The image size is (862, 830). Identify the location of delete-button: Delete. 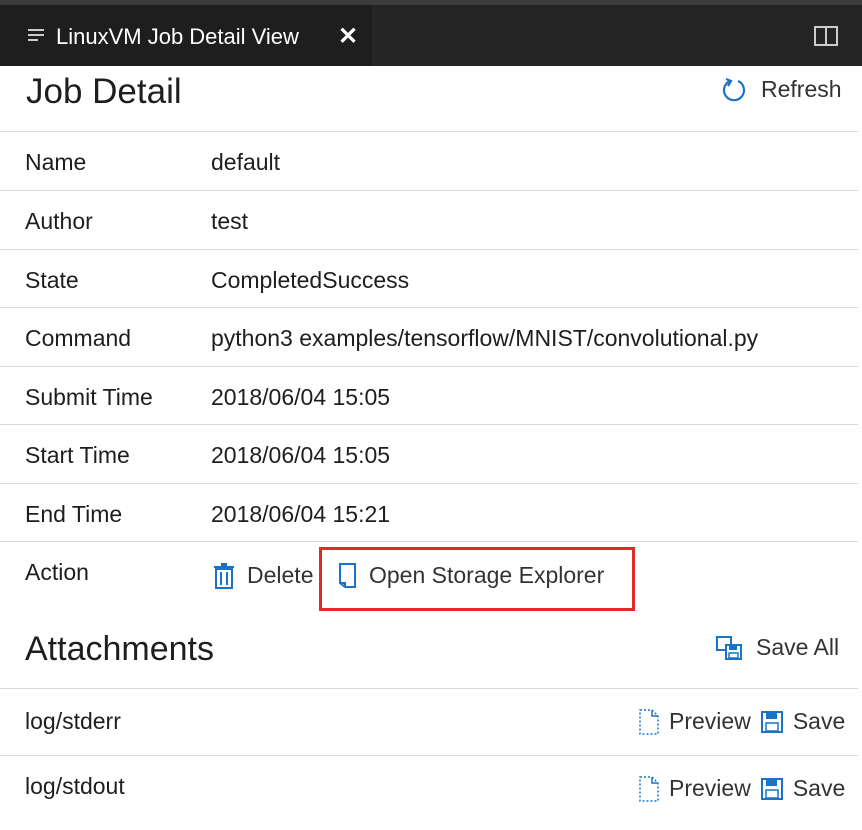
(263, 575).